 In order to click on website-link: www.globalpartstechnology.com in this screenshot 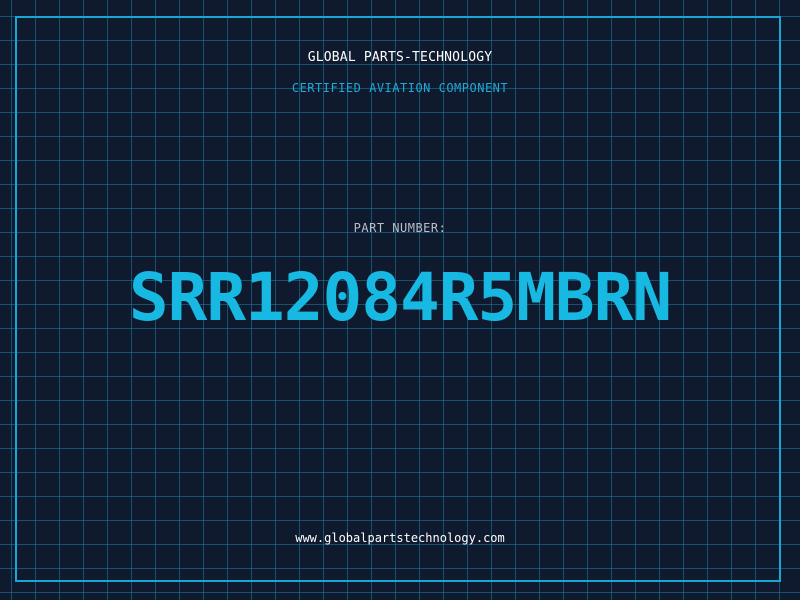, I will do `click(400, 538)`.